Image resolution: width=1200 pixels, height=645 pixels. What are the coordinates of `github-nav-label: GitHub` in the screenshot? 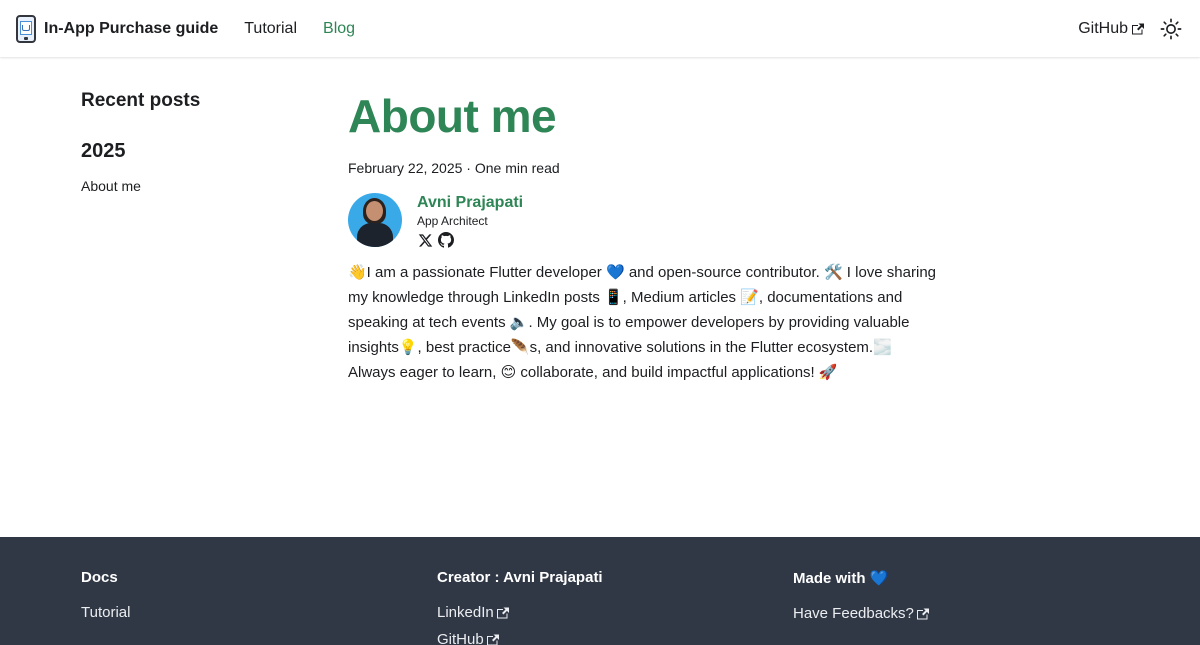 It's located at (1103, 28).